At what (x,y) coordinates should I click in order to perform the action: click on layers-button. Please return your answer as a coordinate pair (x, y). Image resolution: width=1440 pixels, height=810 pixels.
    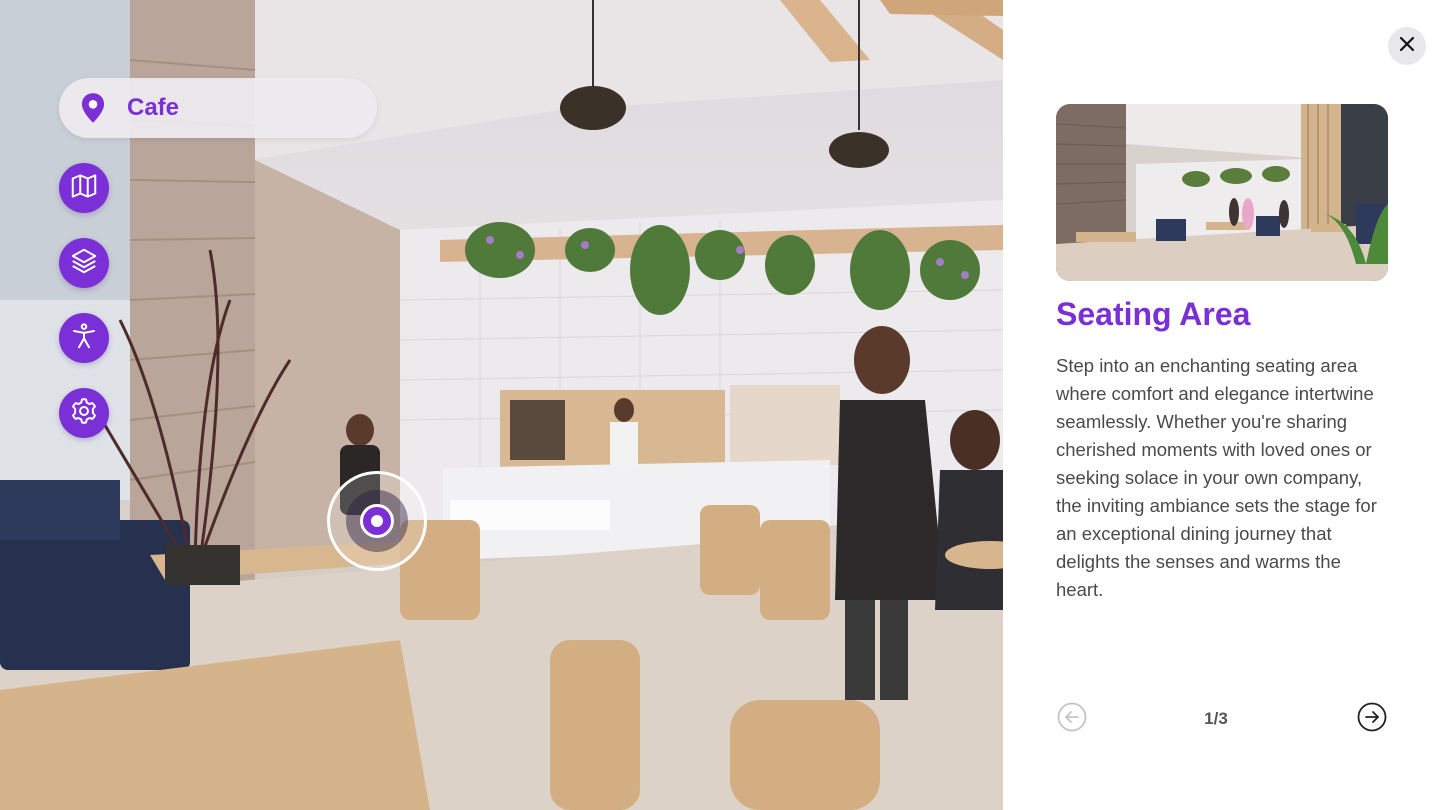
    Looking at the image, I should click on (84, 263).